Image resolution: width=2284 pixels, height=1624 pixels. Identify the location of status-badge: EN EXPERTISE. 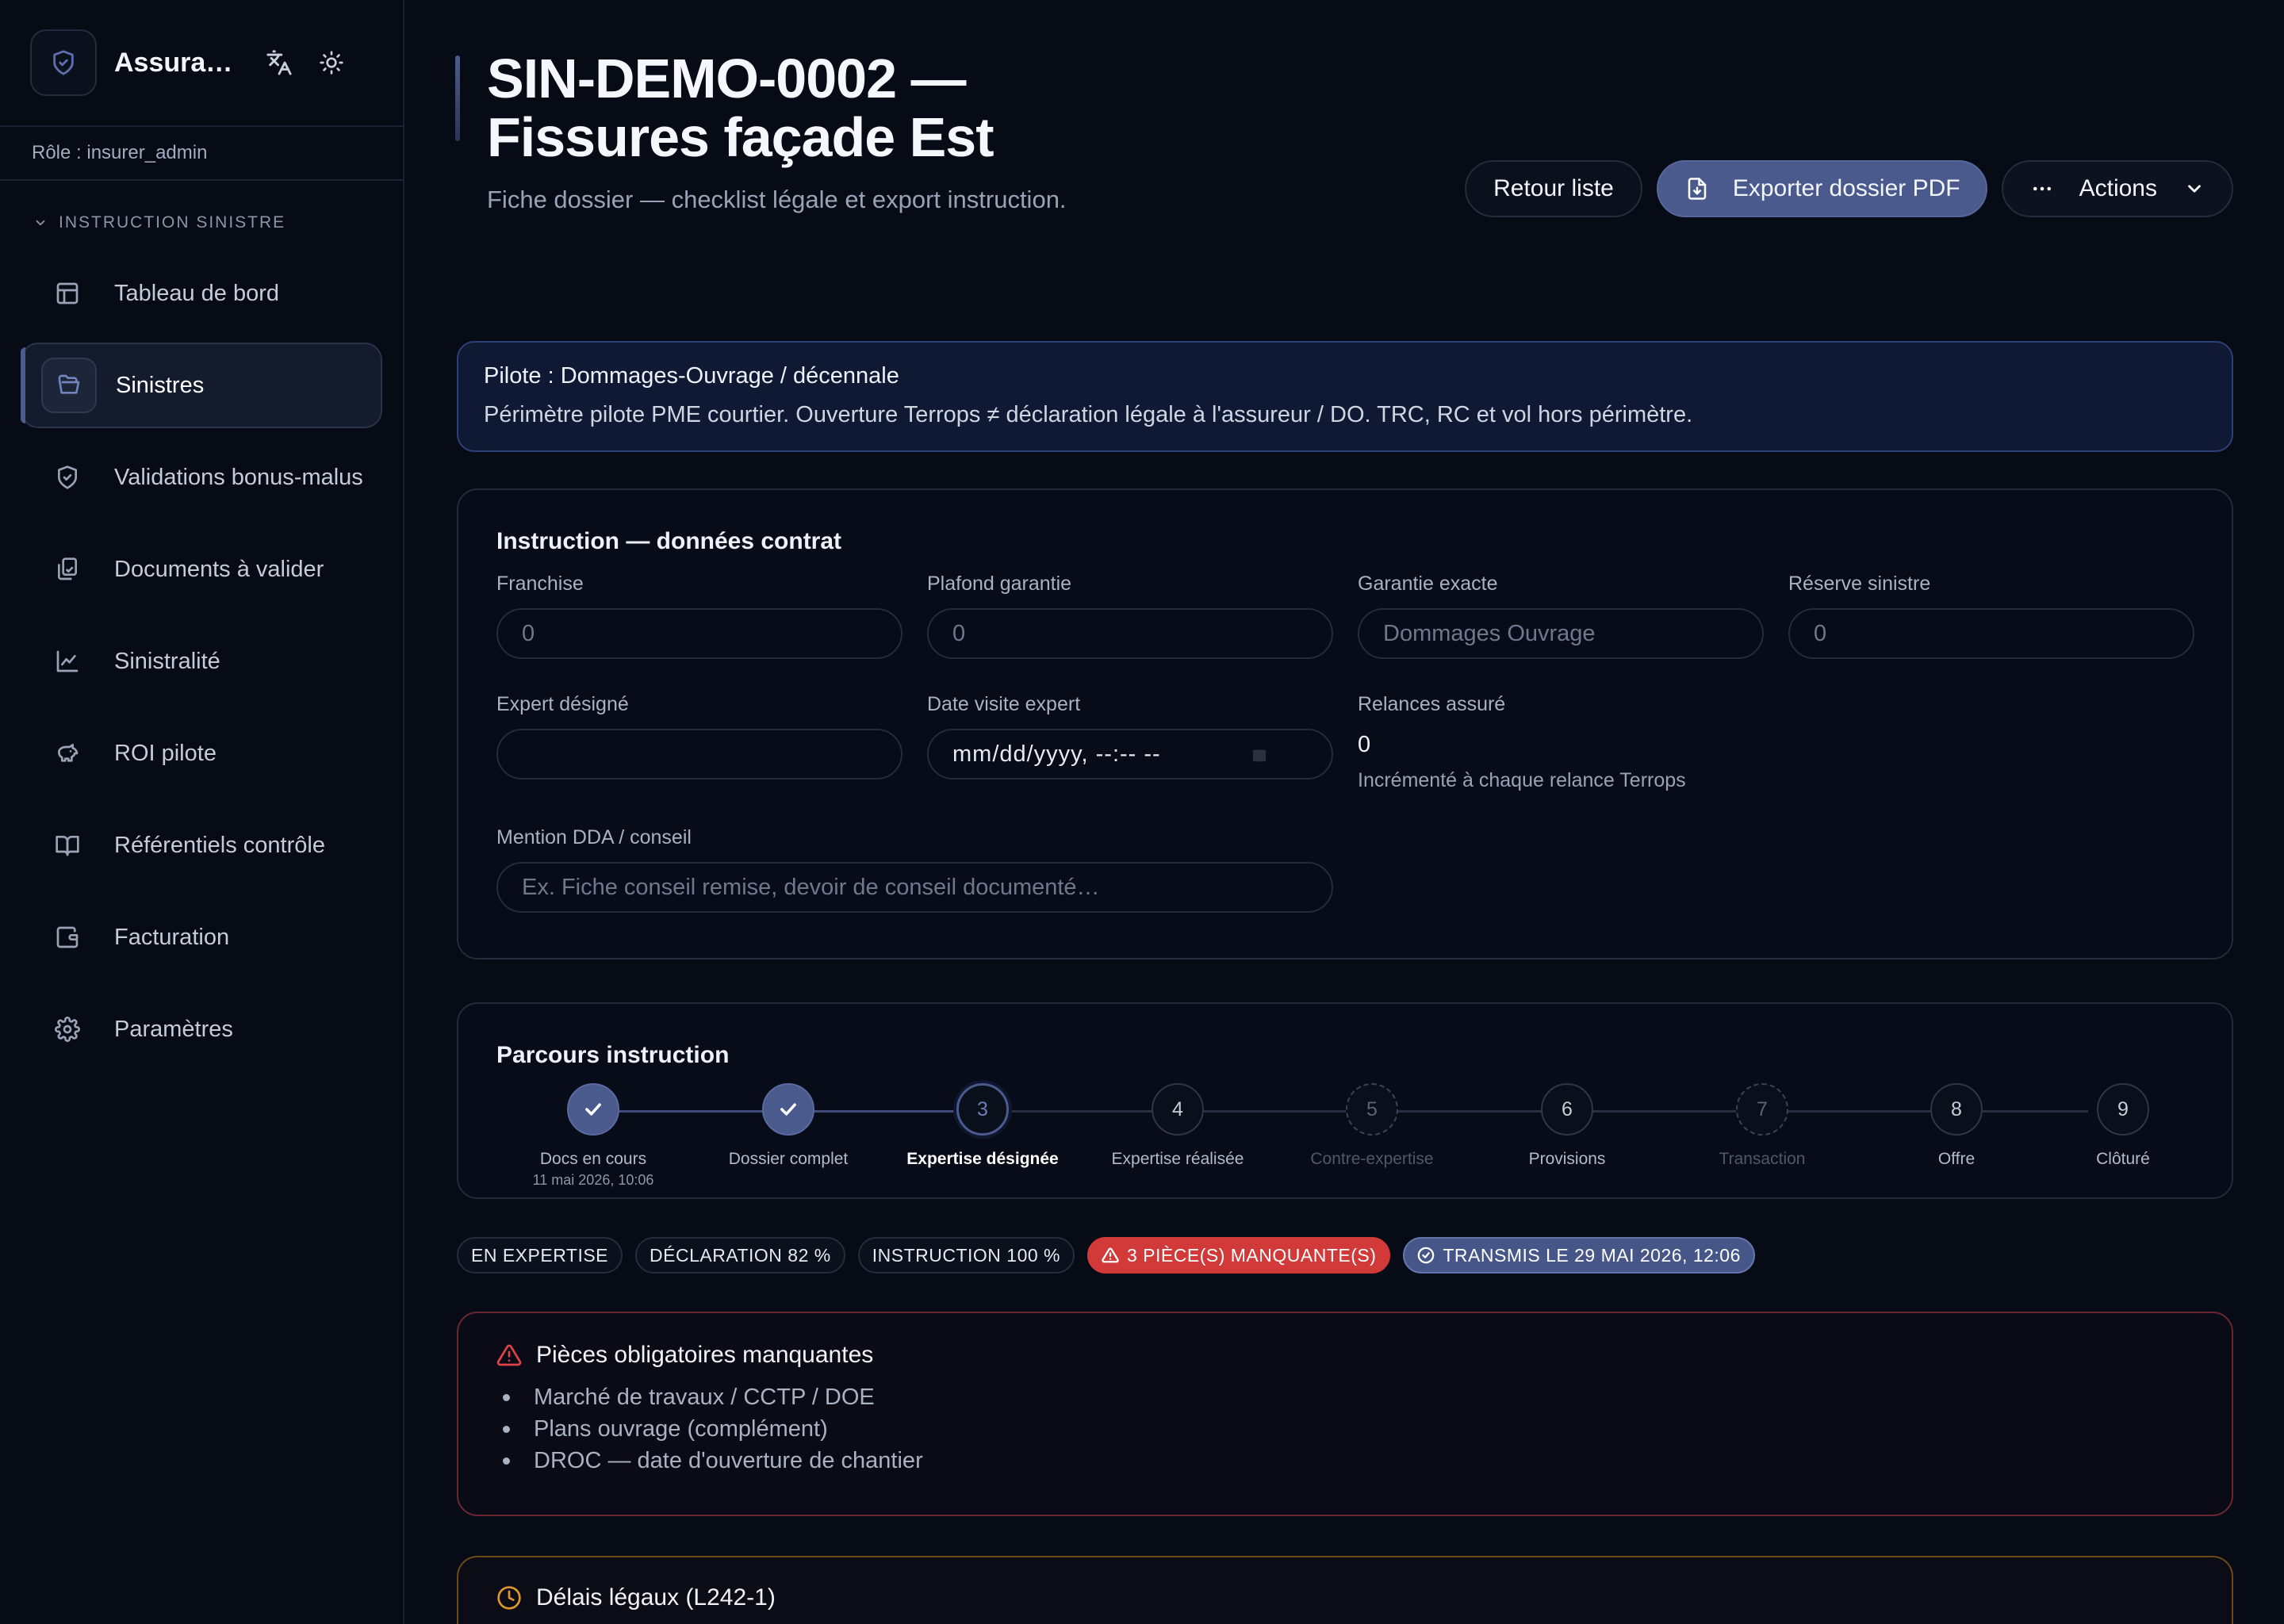
(540, 1255).